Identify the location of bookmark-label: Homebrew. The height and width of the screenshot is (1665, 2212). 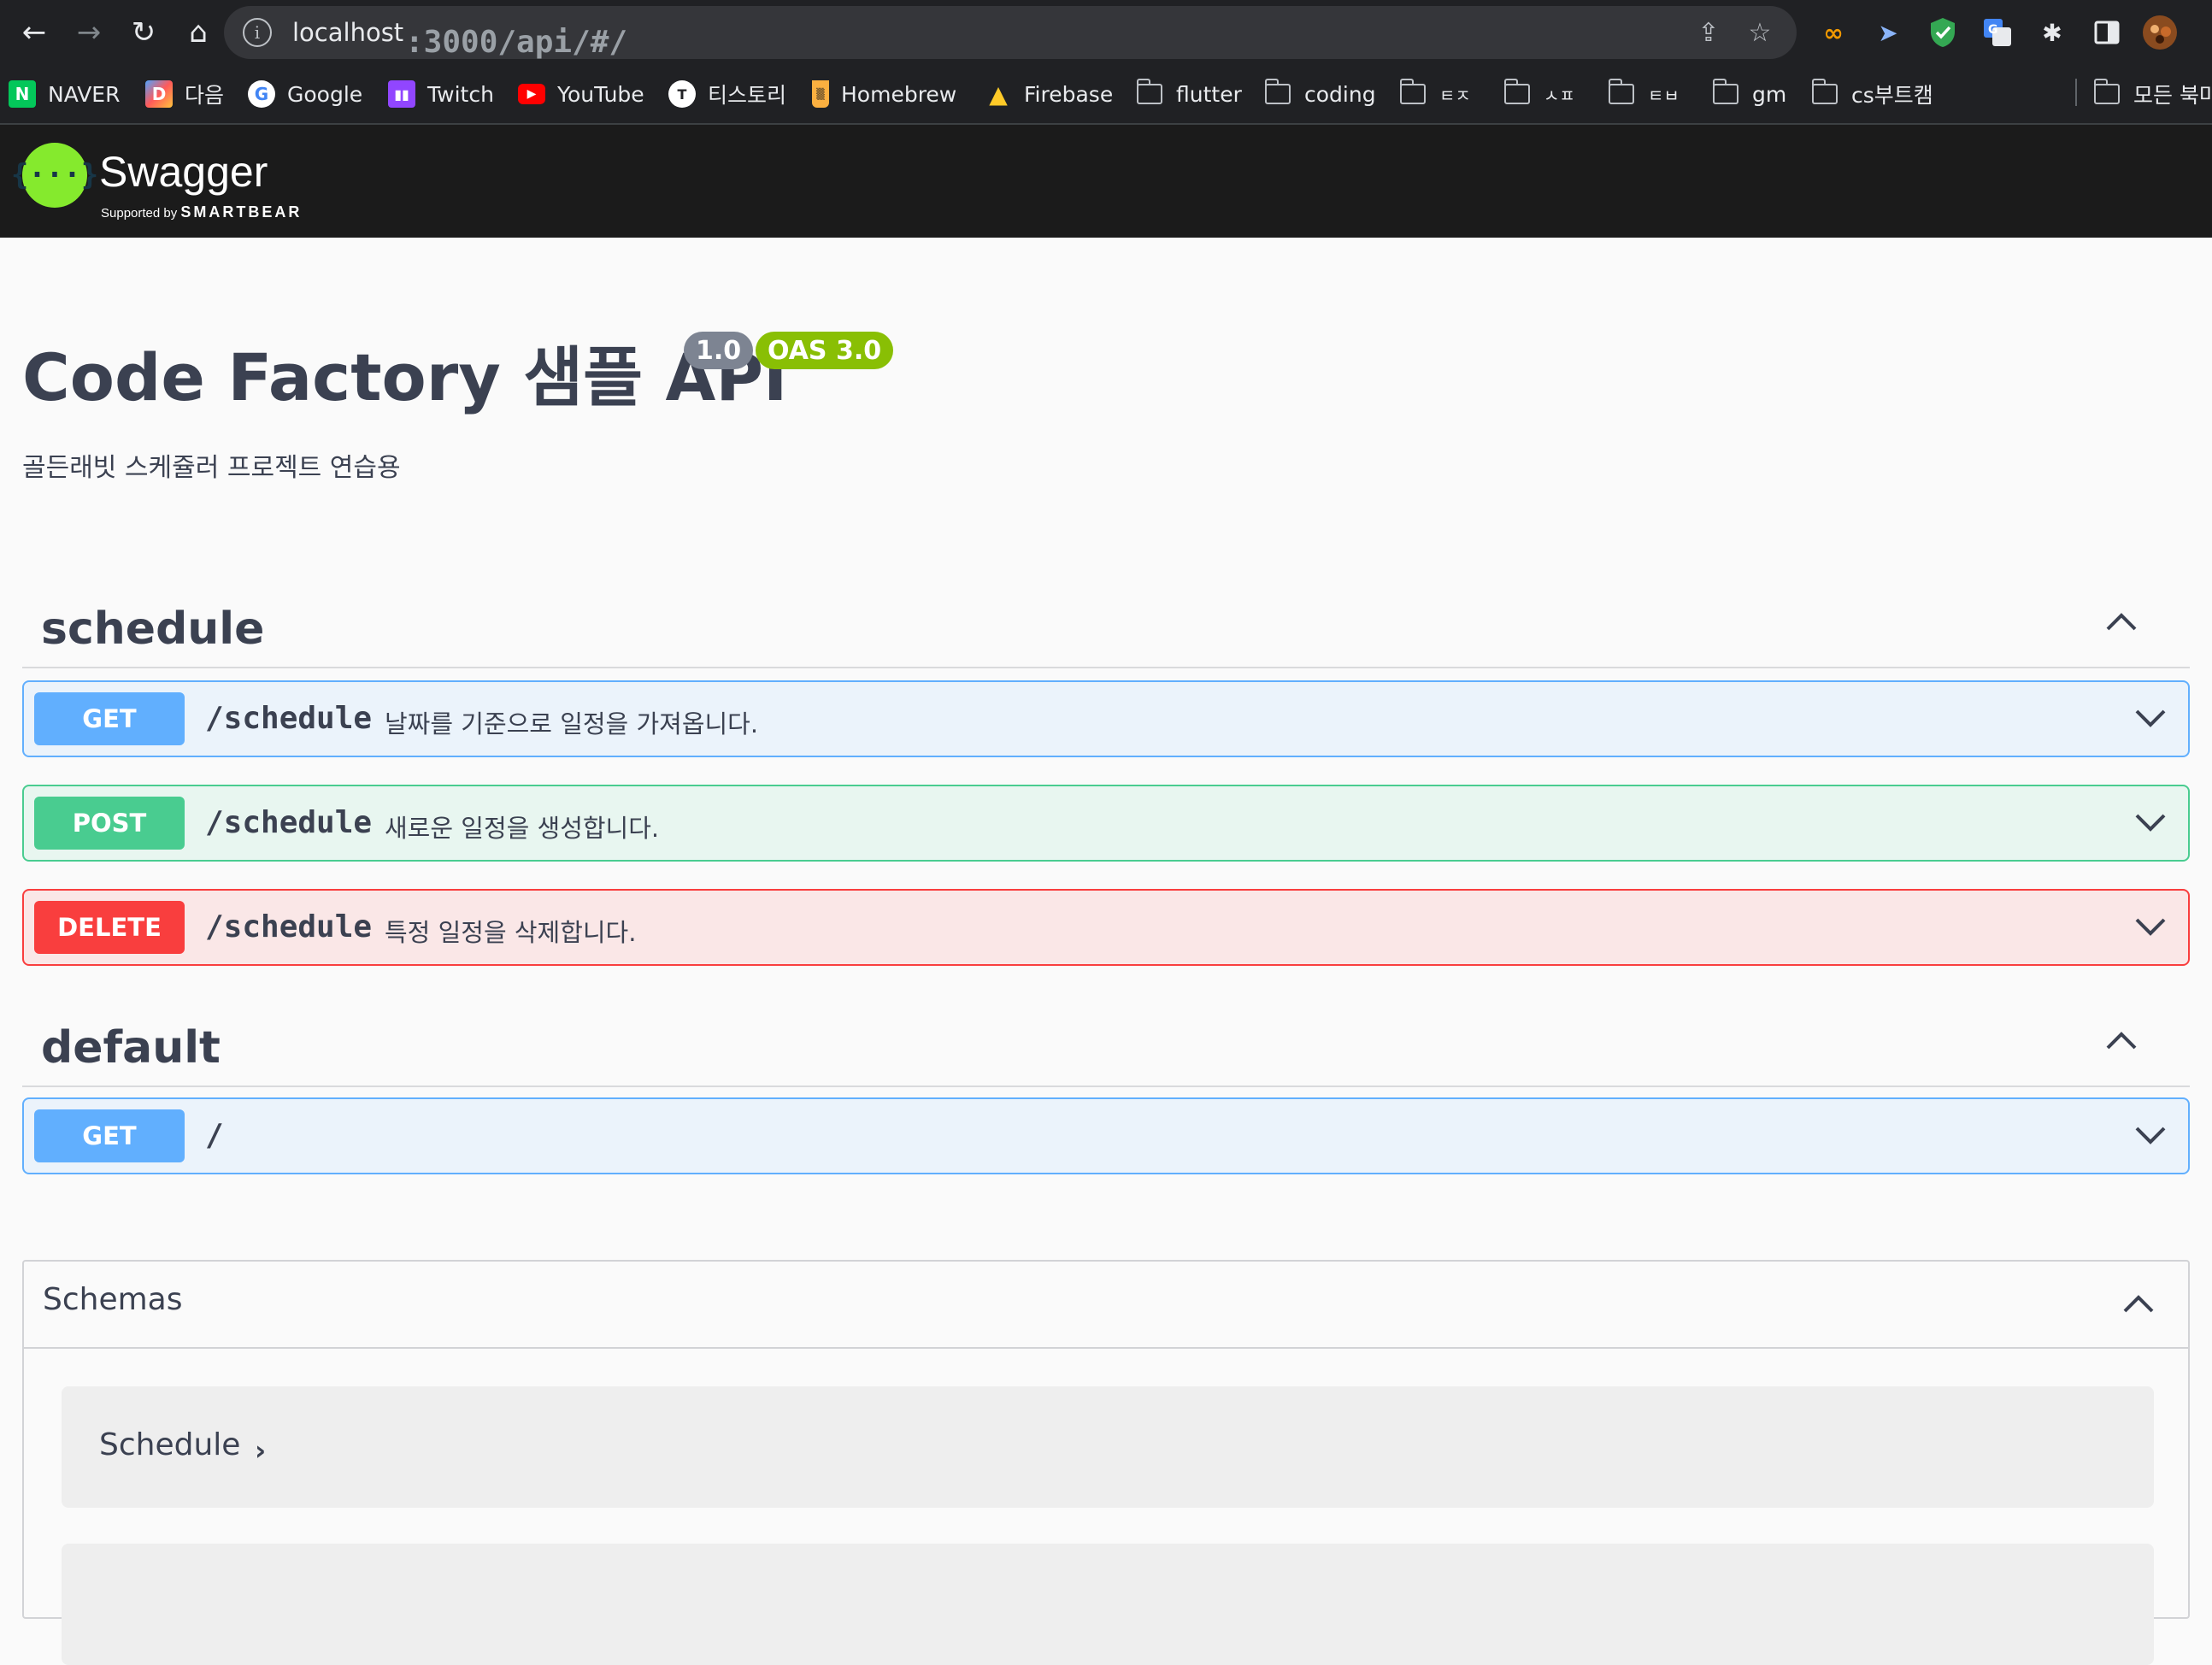
(899, 94).